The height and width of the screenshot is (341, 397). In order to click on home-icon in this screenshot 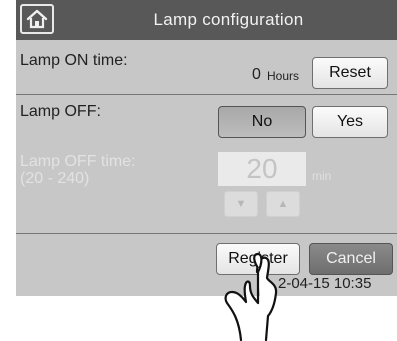, I will do `click(37, 19)`.